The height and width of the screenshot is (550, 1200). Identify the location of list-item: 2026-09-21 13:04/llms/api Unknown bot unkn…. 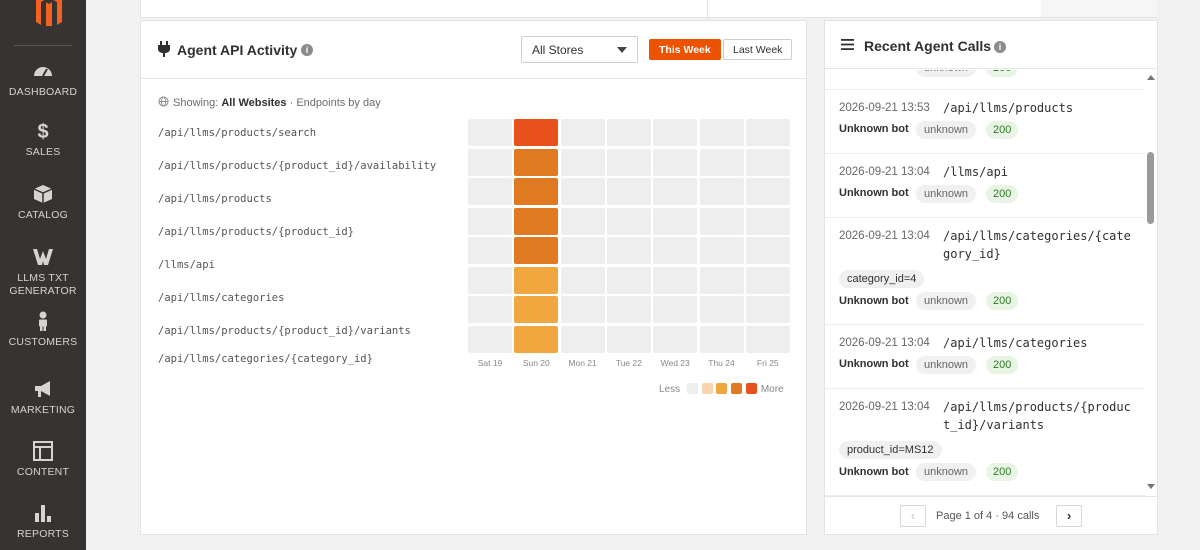
(985, 186).